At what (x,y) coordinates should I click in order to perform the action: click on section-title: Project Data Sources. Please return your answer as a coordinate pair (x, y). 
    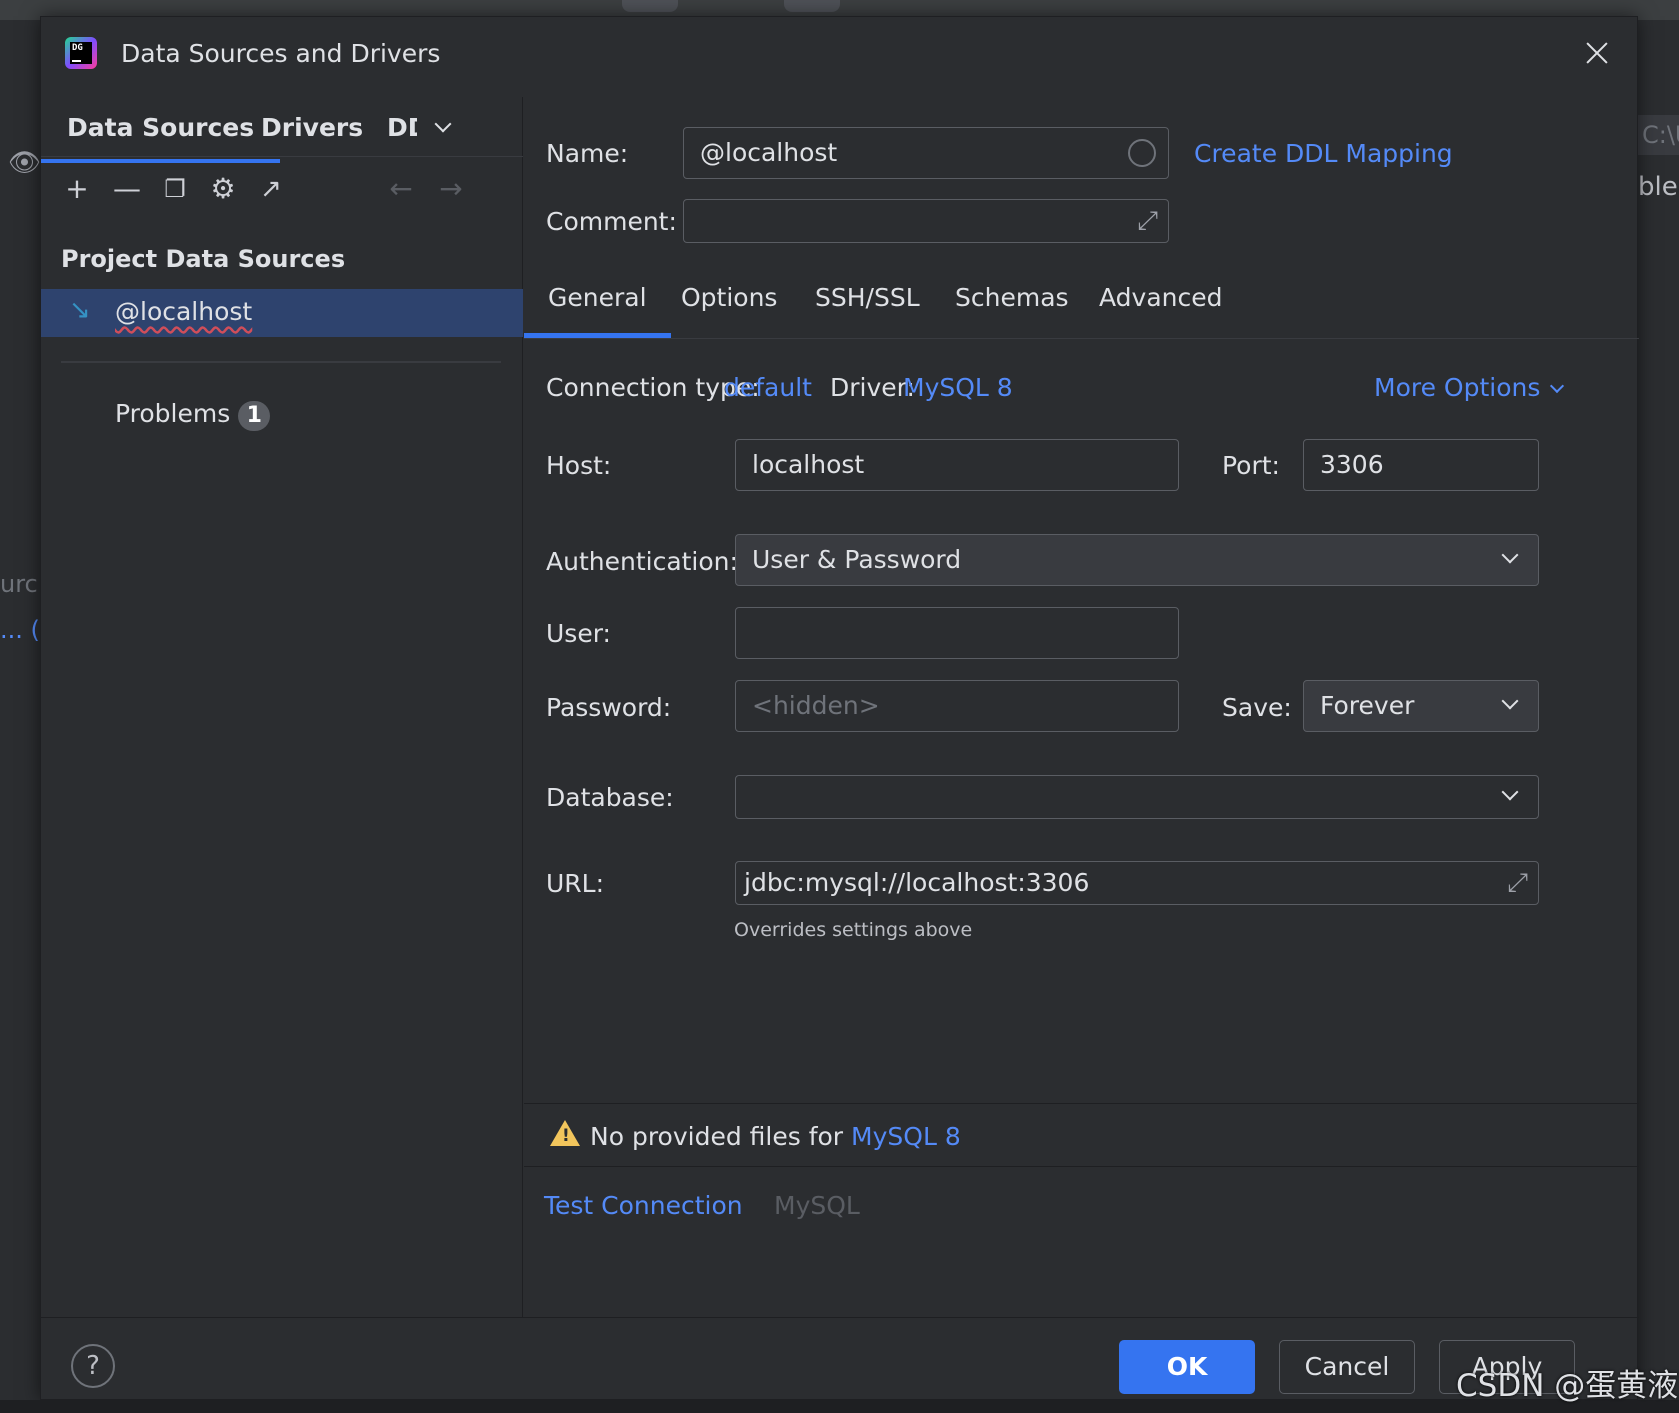
    Looking at the image, I should click on (203, 259).